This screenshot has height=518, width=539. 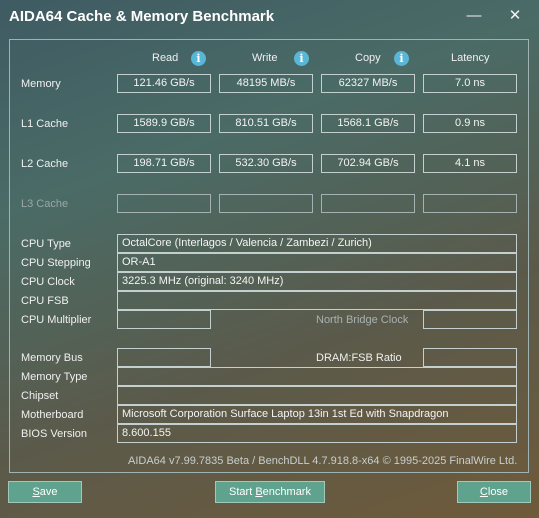 What do you see at coordinates (301, 58) in the screenshot?
I see `write-info-icon: i` at bounding box center [301, 58].